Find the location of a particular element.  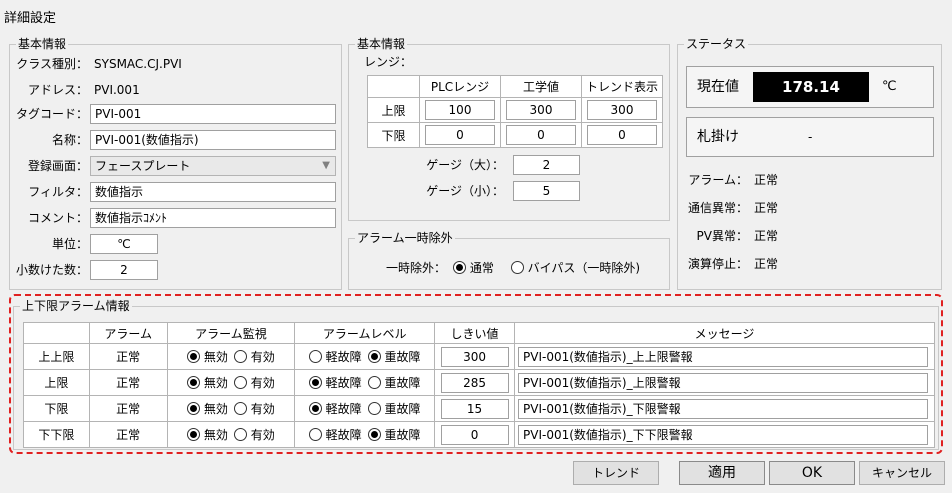

range-value-input: 100 is located at coordinates (460, 110).